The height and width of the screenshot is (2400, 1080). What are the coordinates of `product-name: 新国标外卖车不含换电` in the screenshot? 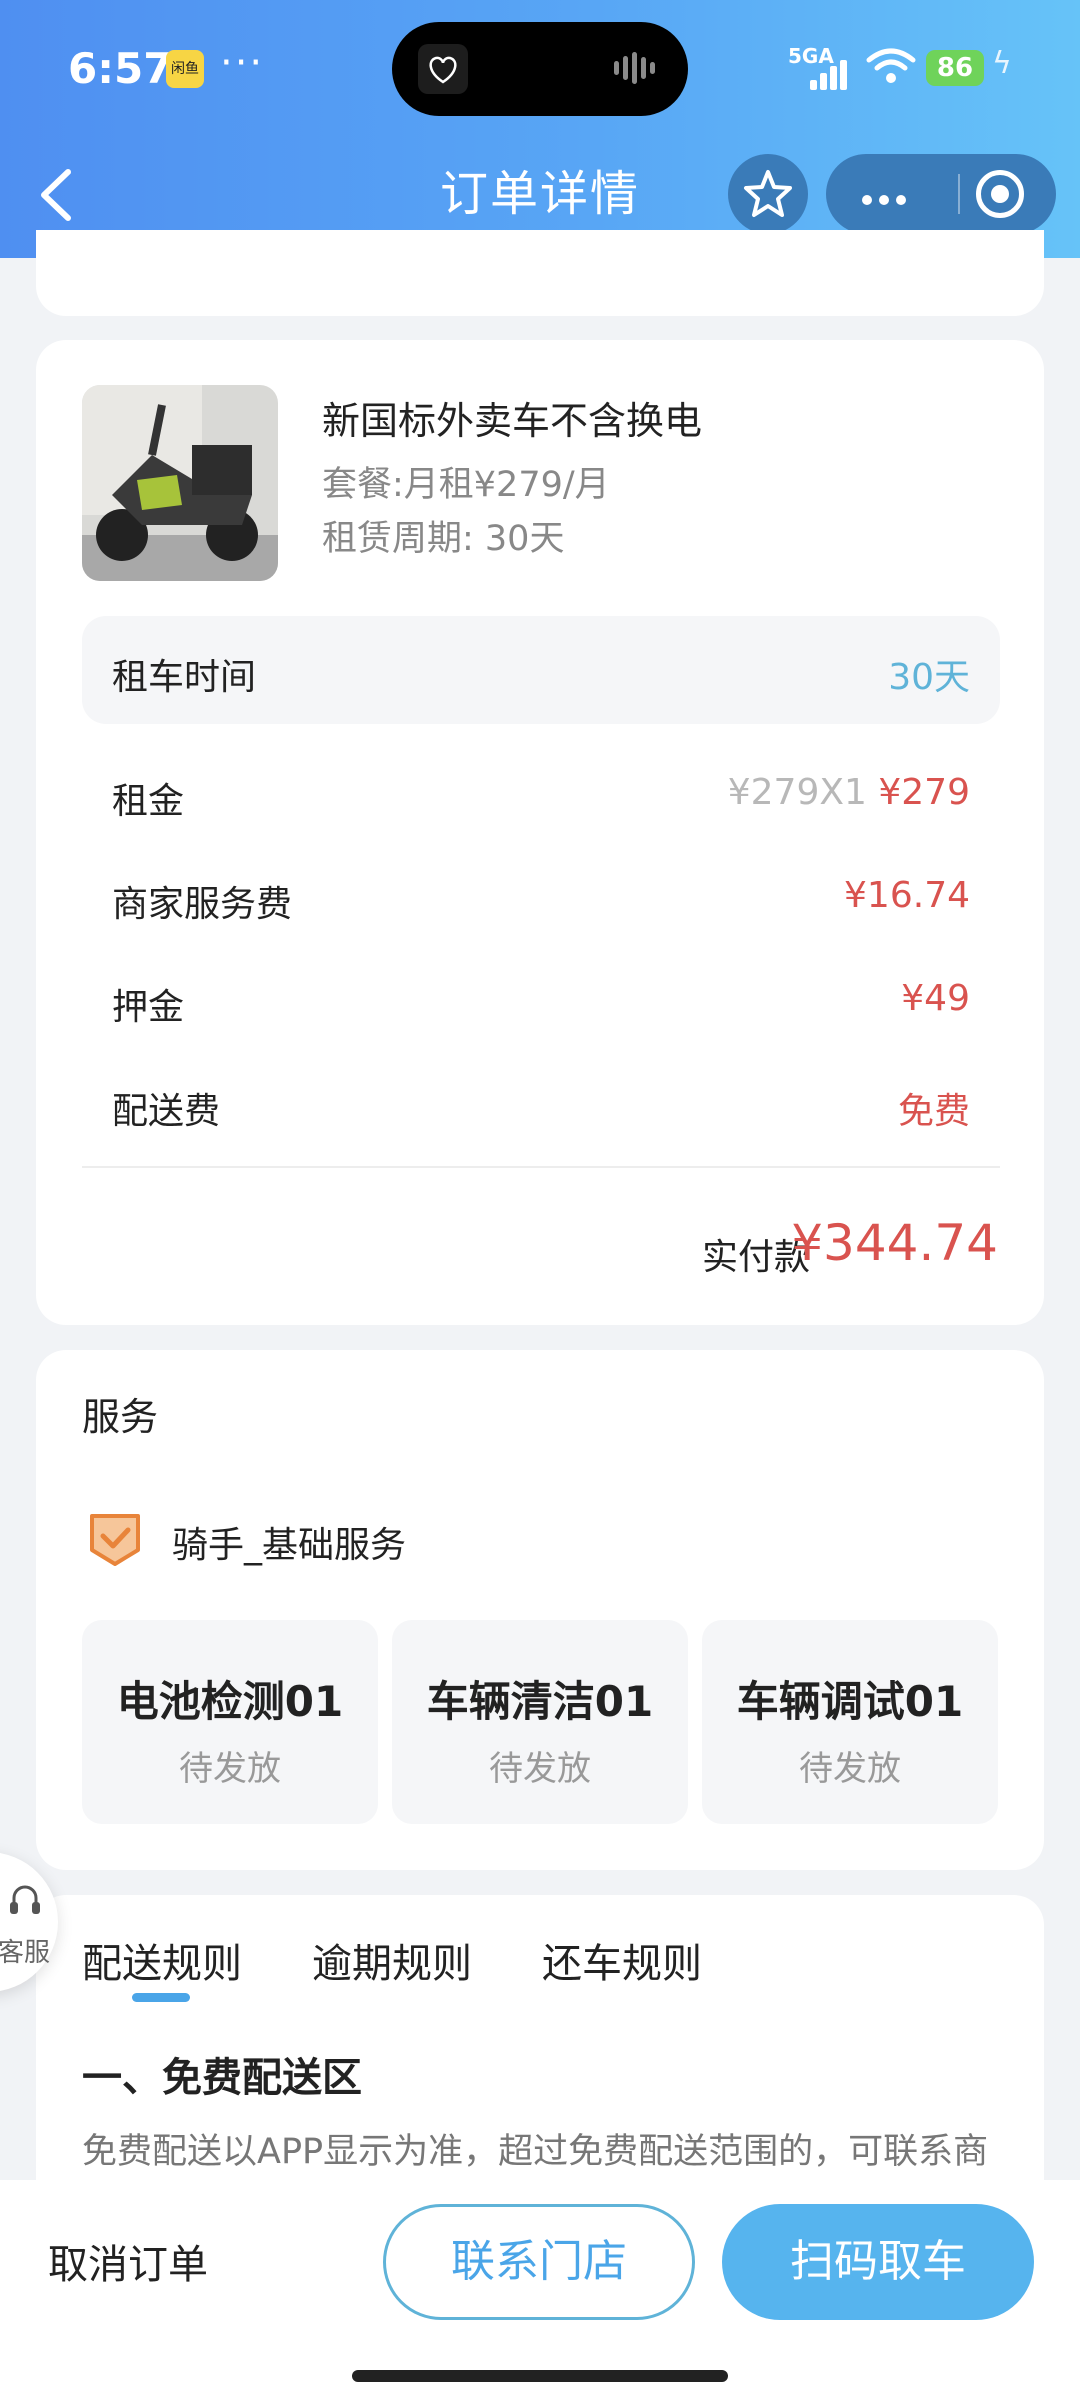 It's located at (512, 421).